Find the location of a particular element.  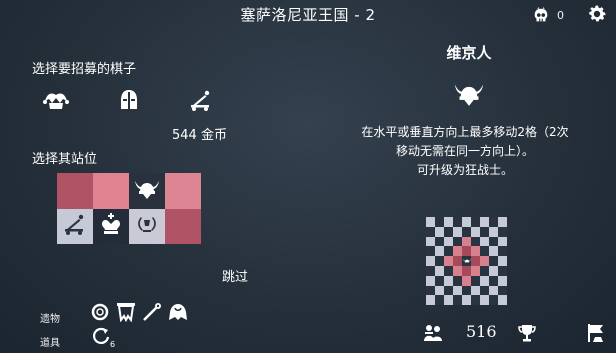

description-line: 移动无需在同一方向上）。 is located at coordinates (464, 151).